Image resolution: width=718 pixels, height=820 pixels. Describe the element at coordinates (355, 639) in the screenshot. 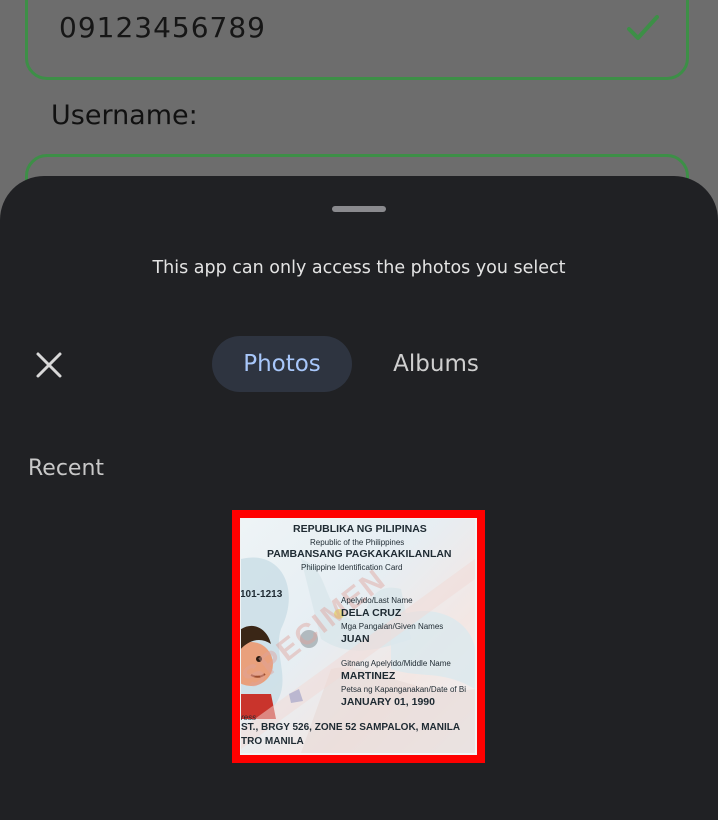

I see `given-names-value: JUAN` at that location.